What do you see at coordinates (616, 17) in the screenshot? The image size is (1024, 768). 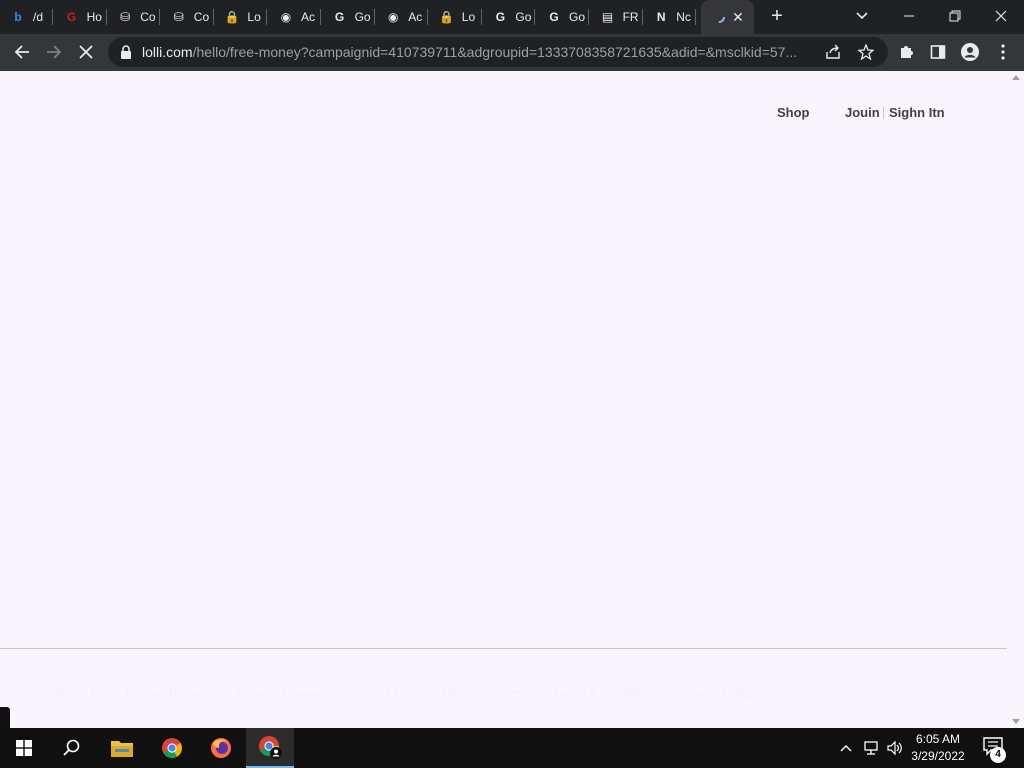 I see `browser-tab: ▤ FR` at bounding box center [616, 17].